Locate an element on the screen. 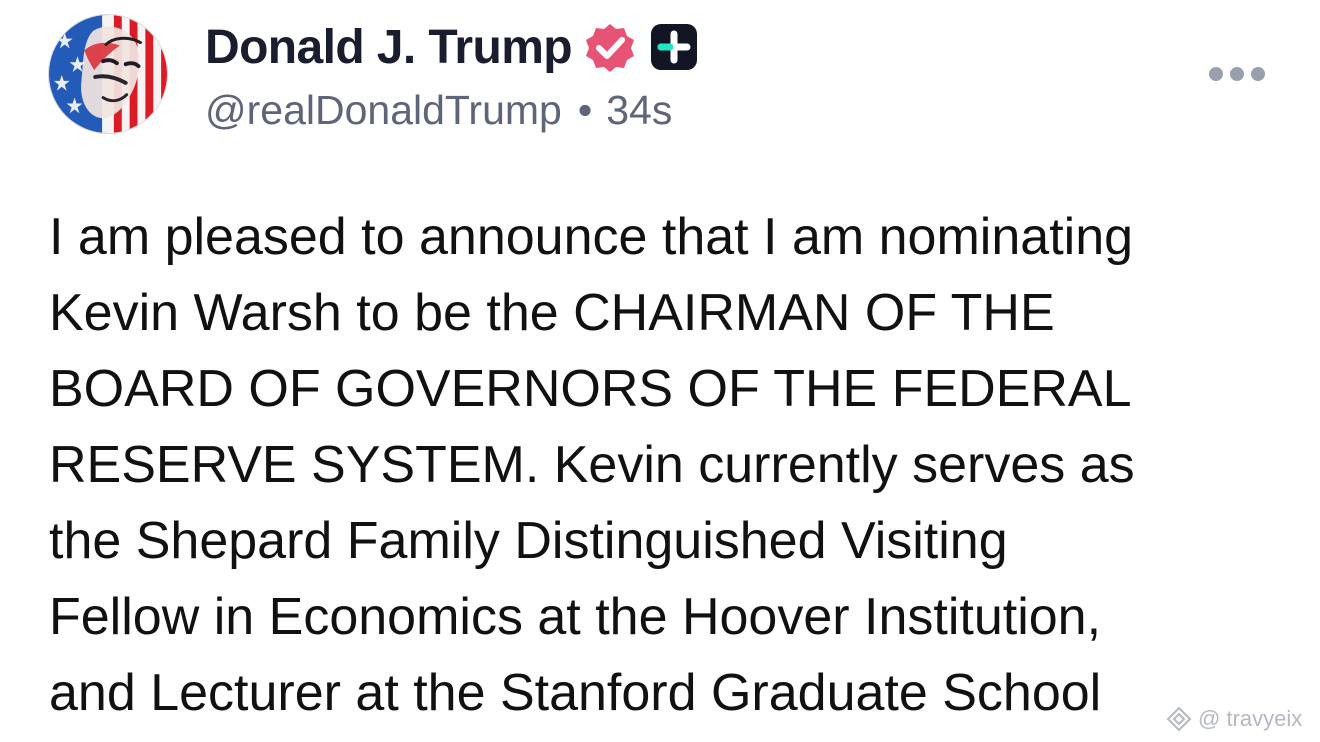 Image resolution: width=1320 pixels, height=742 pixels. post-timestamp: 34s is located at coordinates (639, 110).